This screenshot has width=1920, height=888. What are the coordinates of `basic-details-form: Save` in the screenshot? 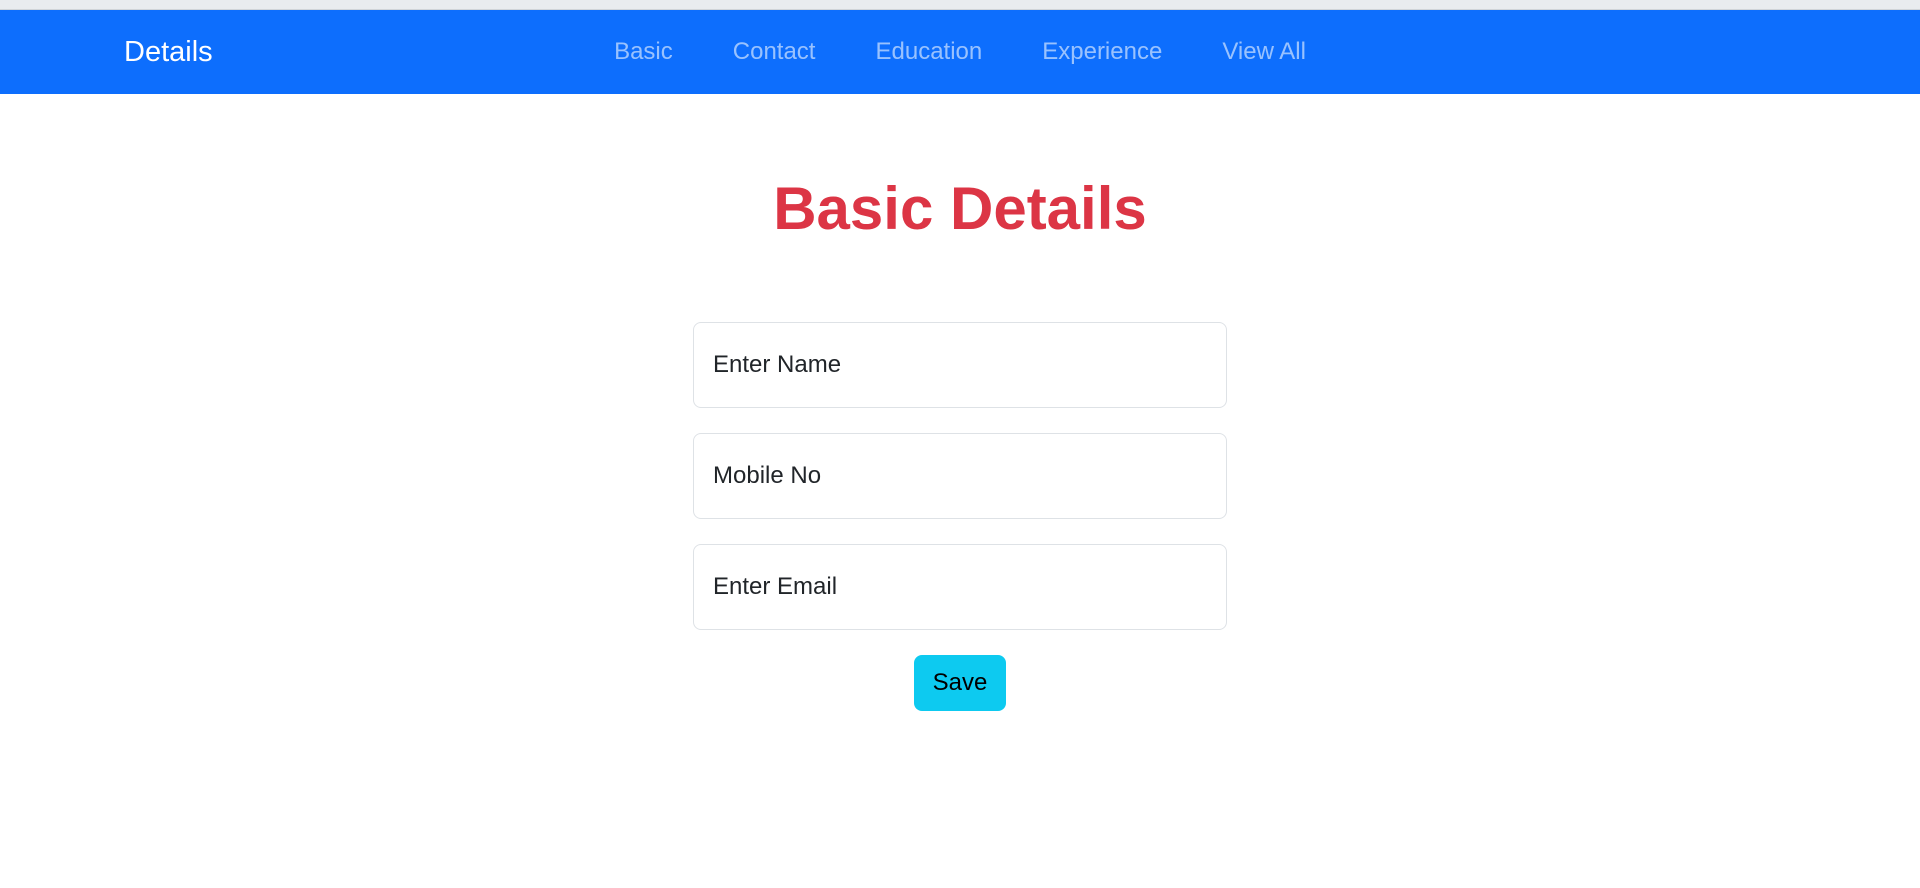 It's located at (960, 516).